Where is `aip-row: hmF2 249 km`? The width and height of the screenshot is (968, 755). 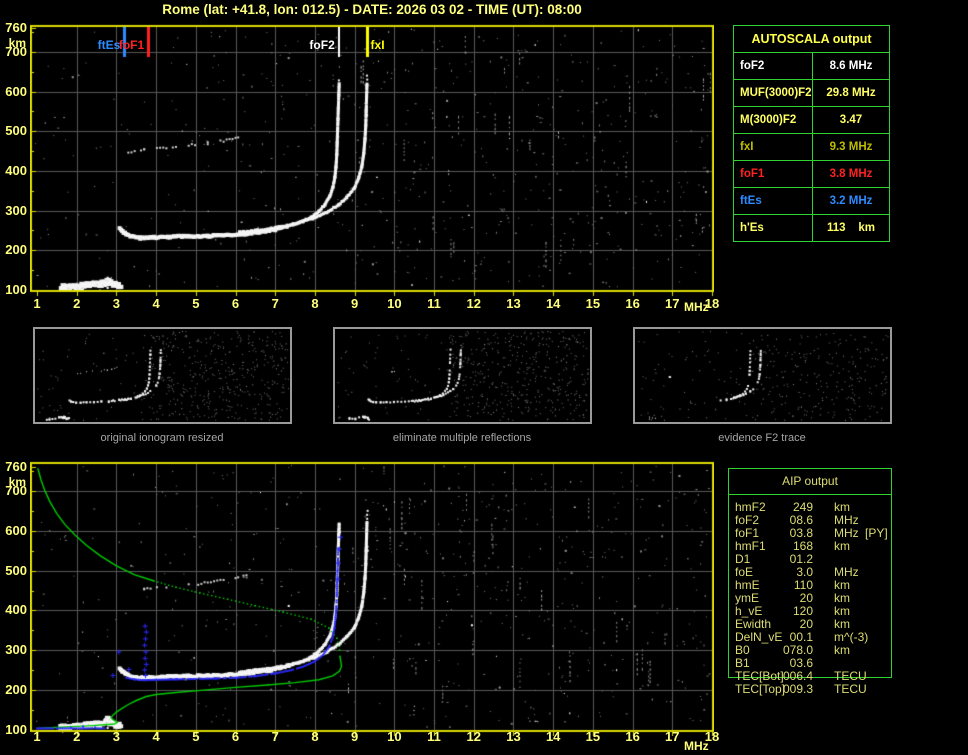 aip-row: hmF2 249 km is located at coordinates (810, 507).